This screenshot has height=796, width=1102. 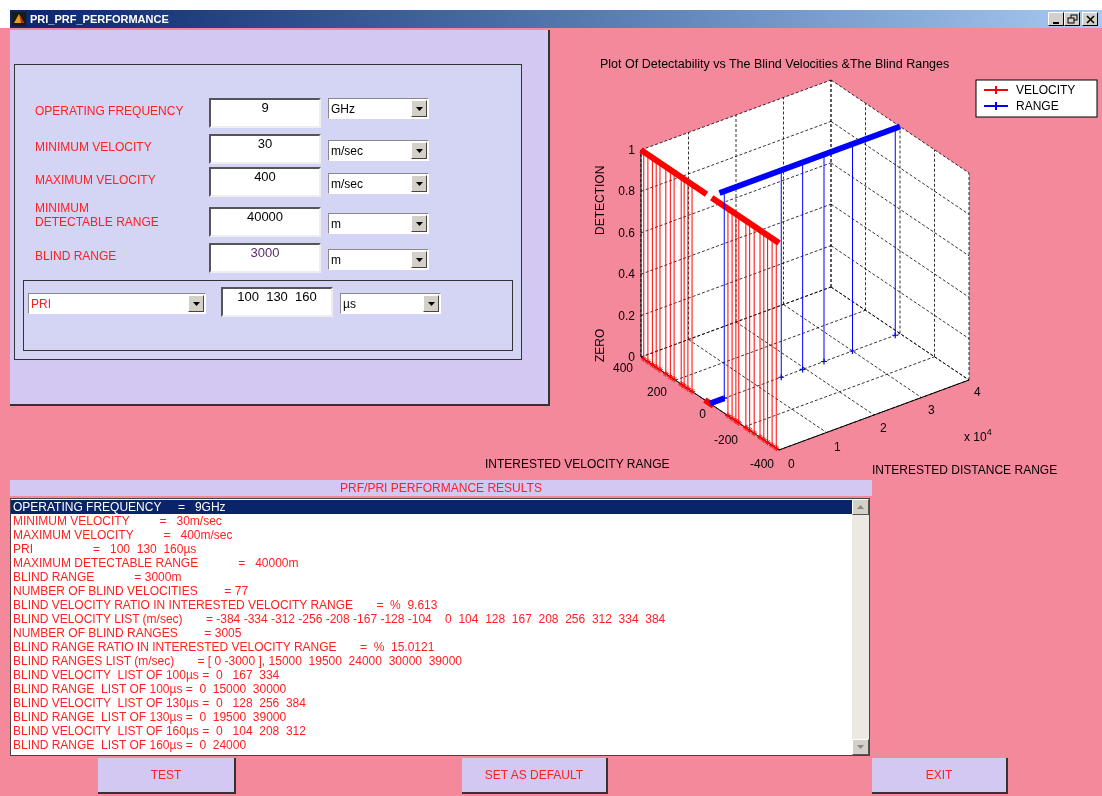 What do you see at coordinates (626, 232) in the screenshot?
I see `tick-label: 0.6` at bounding box center [626, 232].